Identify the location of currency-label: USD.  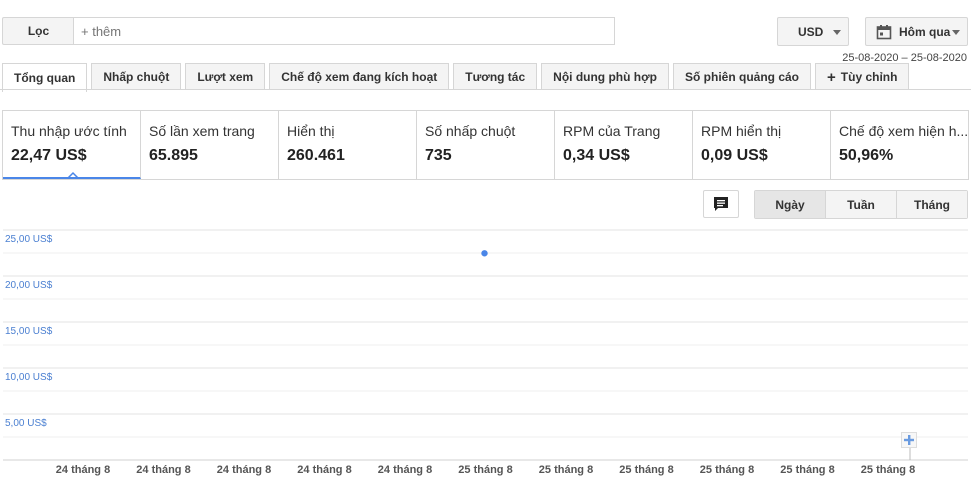
(811, 31).